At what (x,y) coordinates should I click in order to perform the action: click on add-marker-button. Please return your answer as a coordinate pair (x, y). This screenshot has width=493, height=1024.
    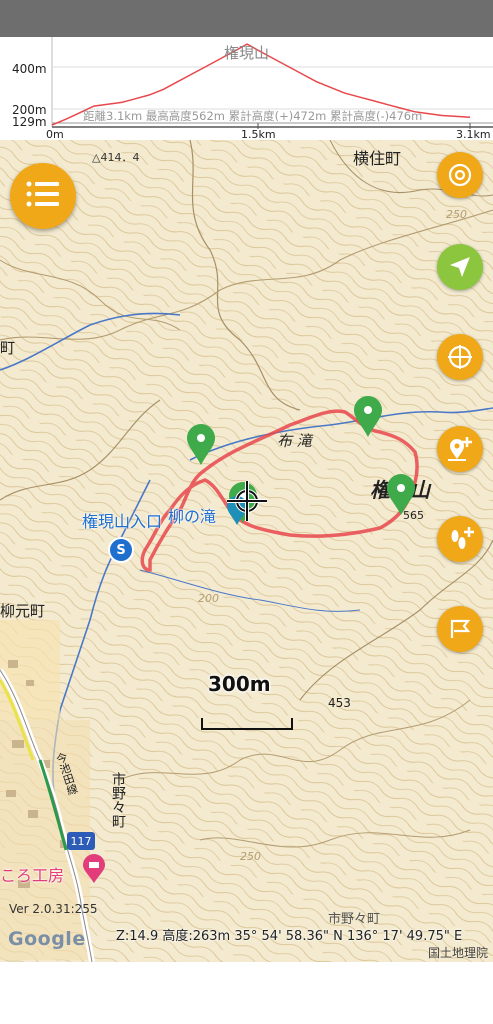
    Looking at the image, I should click on (460, 449).